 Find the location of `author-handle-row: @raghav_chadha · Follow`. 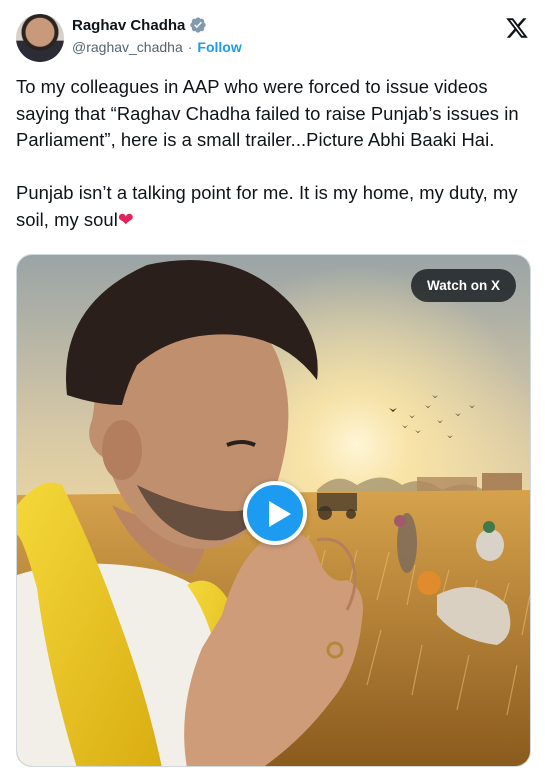

author-handle-row: @raghav_chadha · Follow is located at coordinates (157, 47).